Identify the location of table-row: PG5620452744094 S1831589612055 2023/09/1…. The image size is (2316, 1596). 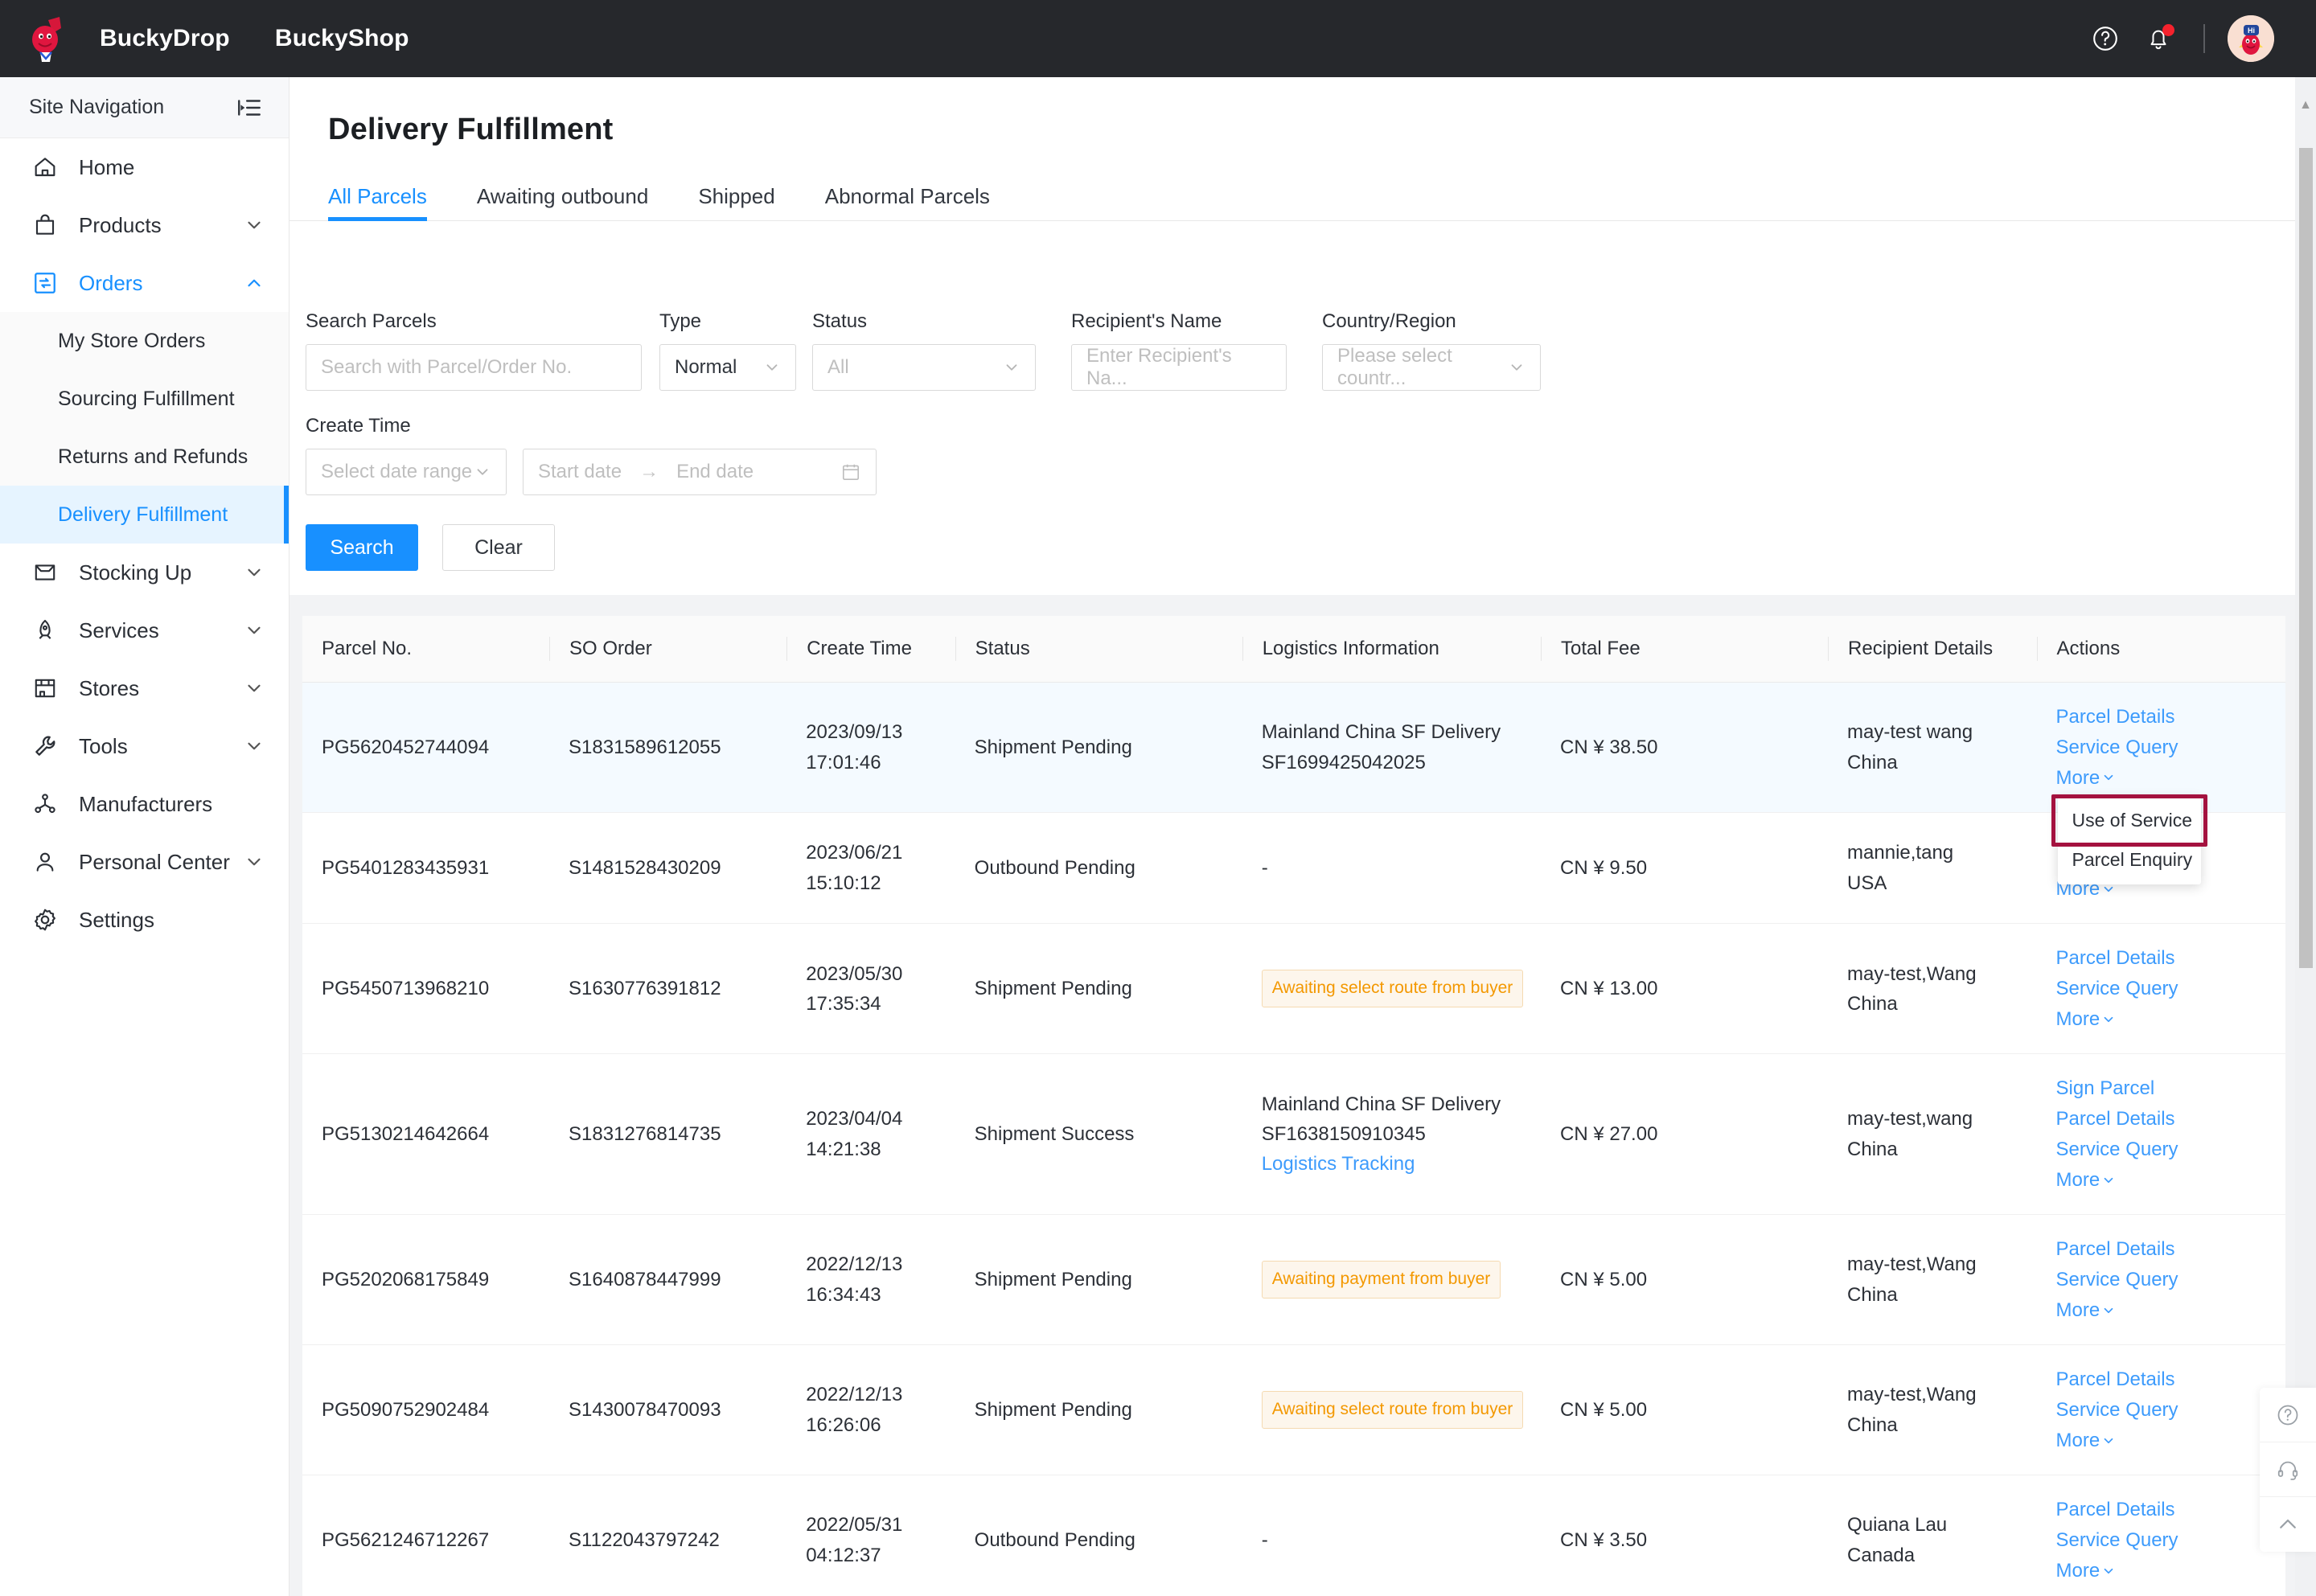
(1293, 747).